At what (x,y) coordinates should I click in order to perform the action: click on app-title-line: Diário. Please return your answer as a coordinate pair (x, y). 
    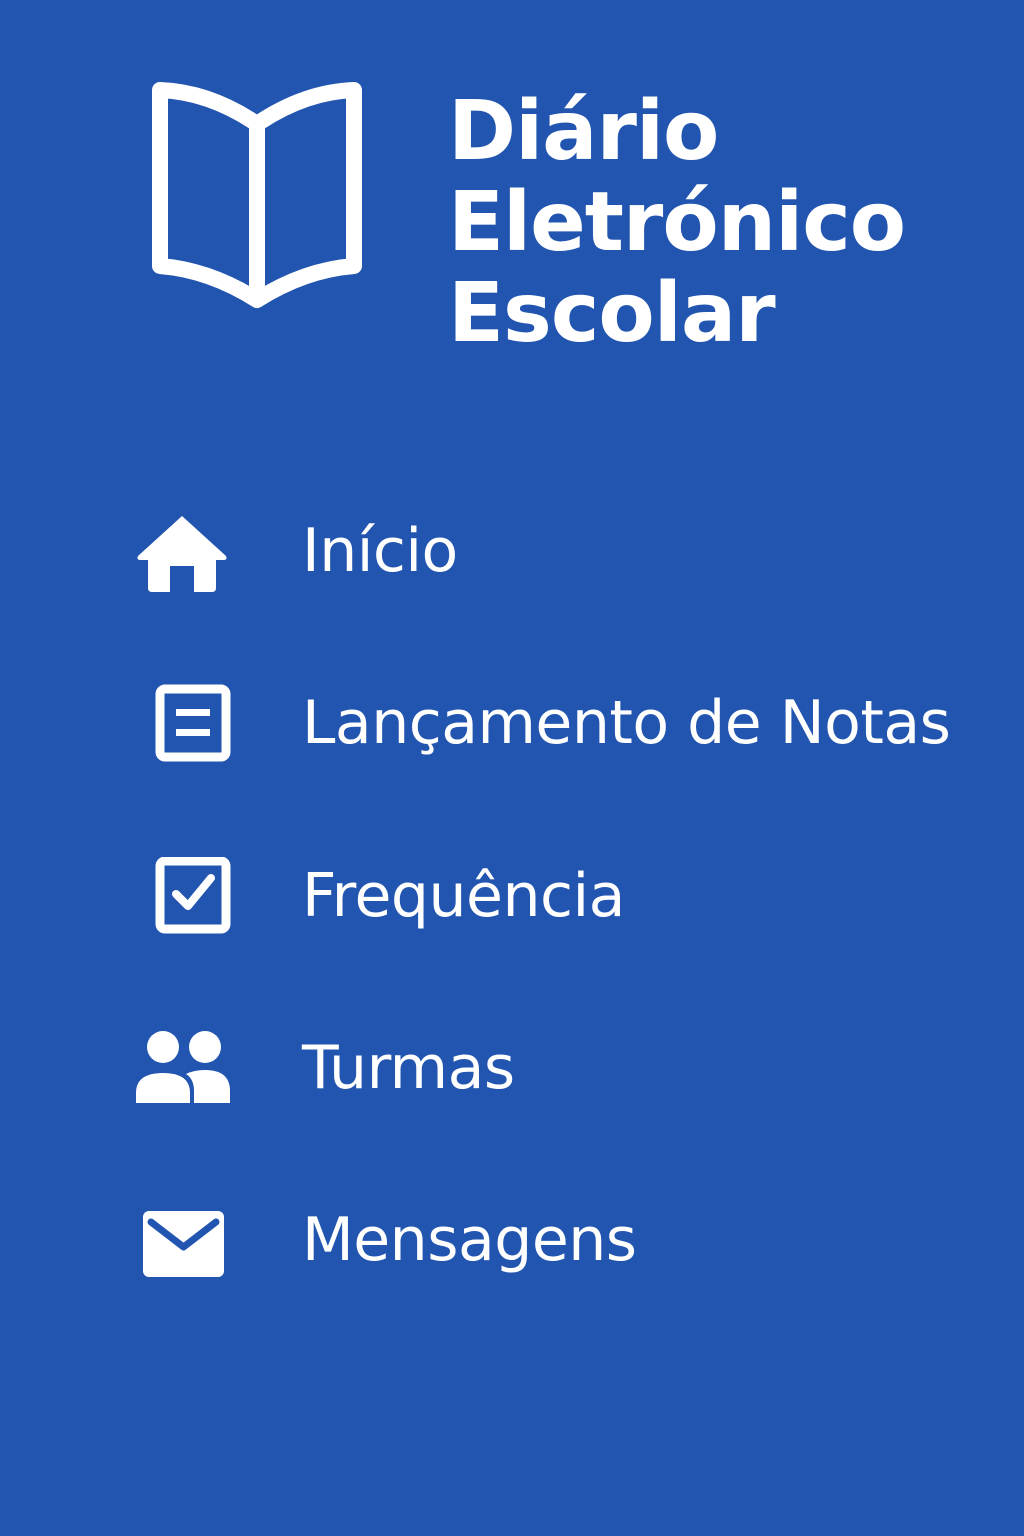
    Looking at the image, I should click on (583, 131).